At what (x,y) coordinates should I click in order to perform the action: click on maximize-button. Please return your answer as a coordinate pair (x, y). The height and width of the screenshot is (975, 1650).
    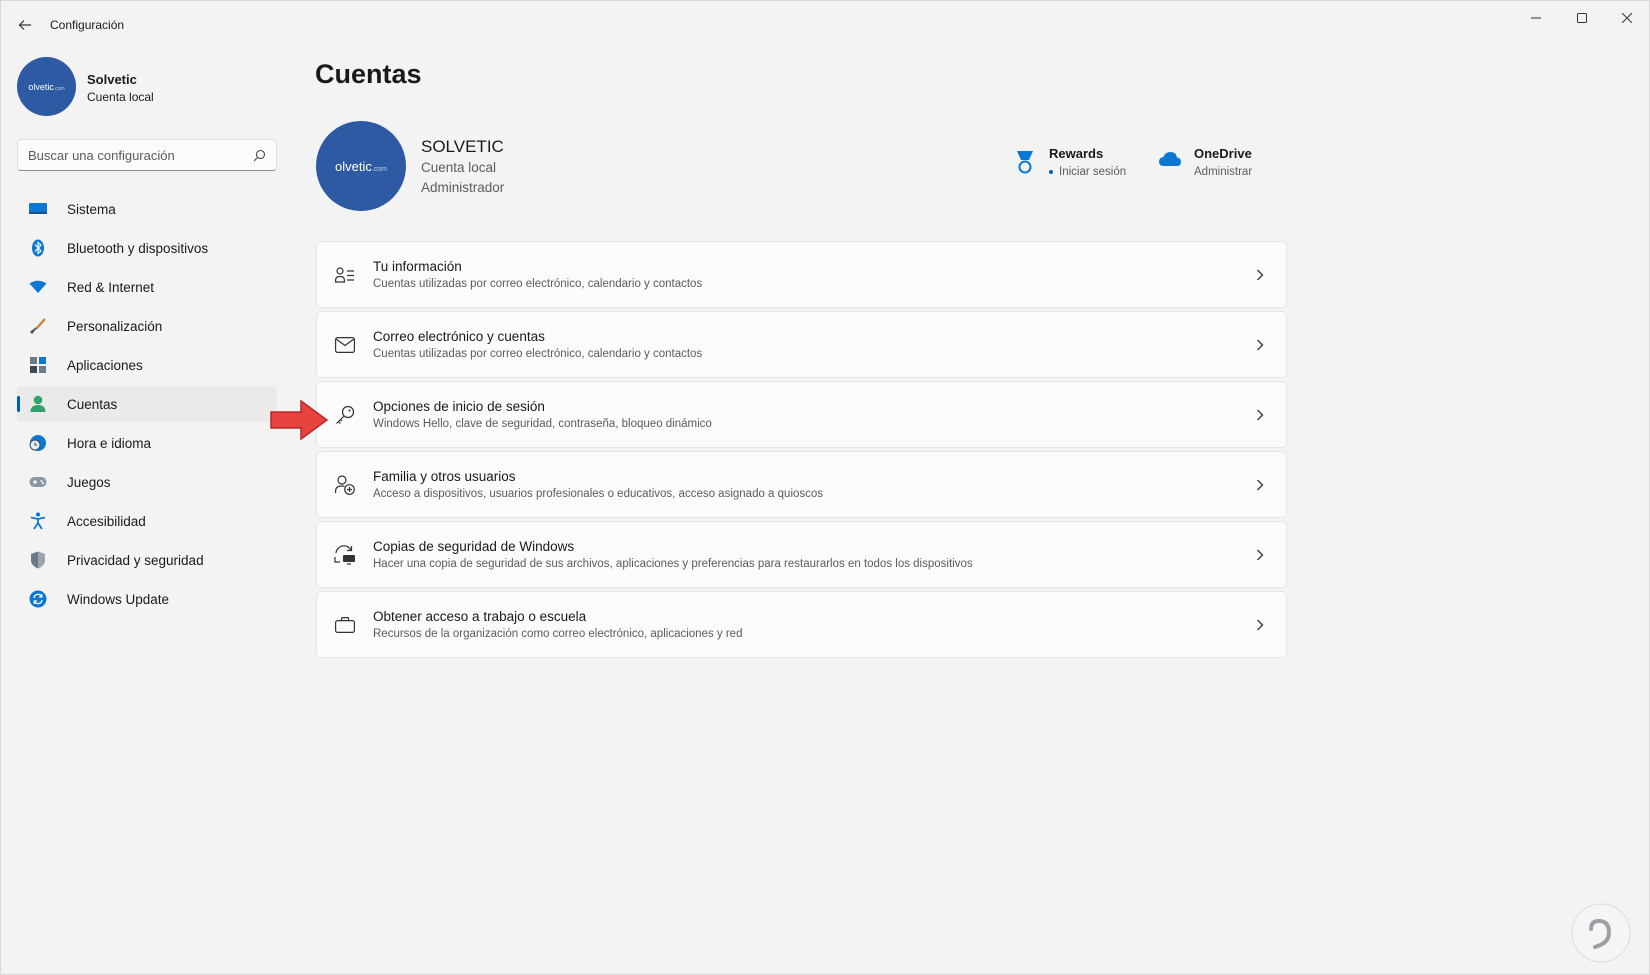
    Looking at the image, I should click on (1582, 18).